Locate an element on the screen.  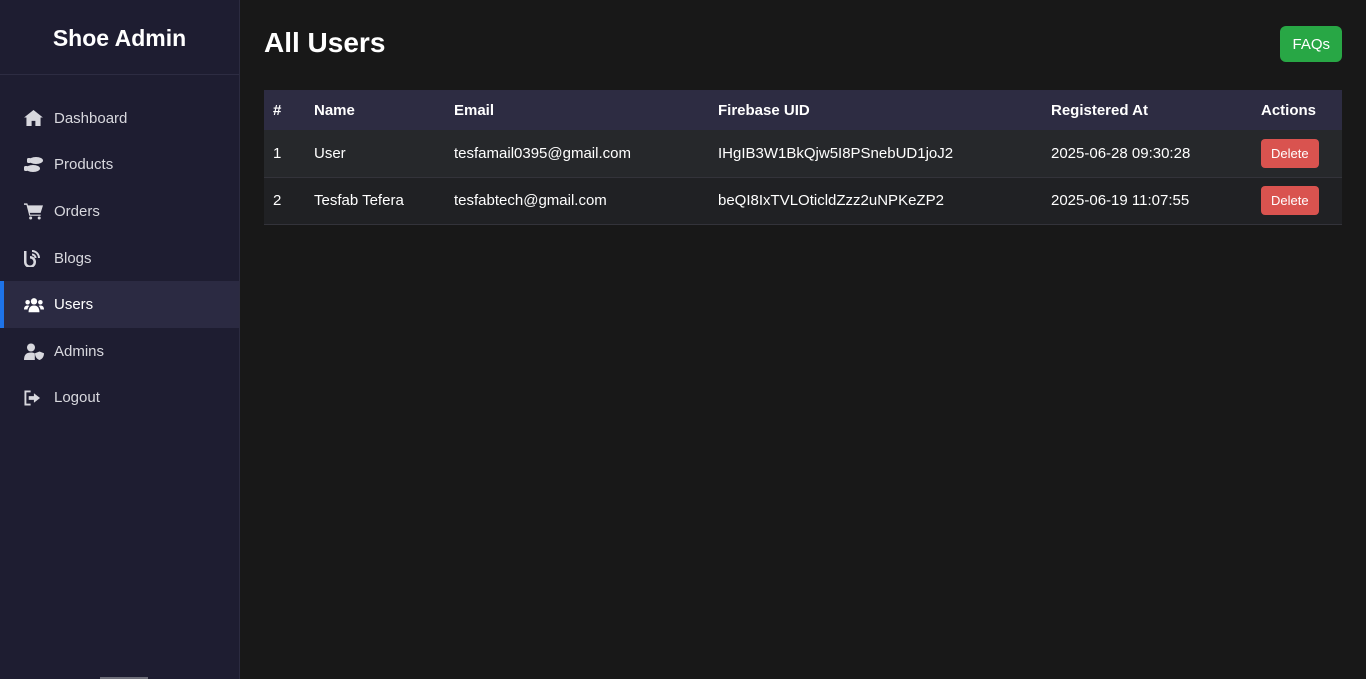
blog-icon is located at coordinates (34, 258).